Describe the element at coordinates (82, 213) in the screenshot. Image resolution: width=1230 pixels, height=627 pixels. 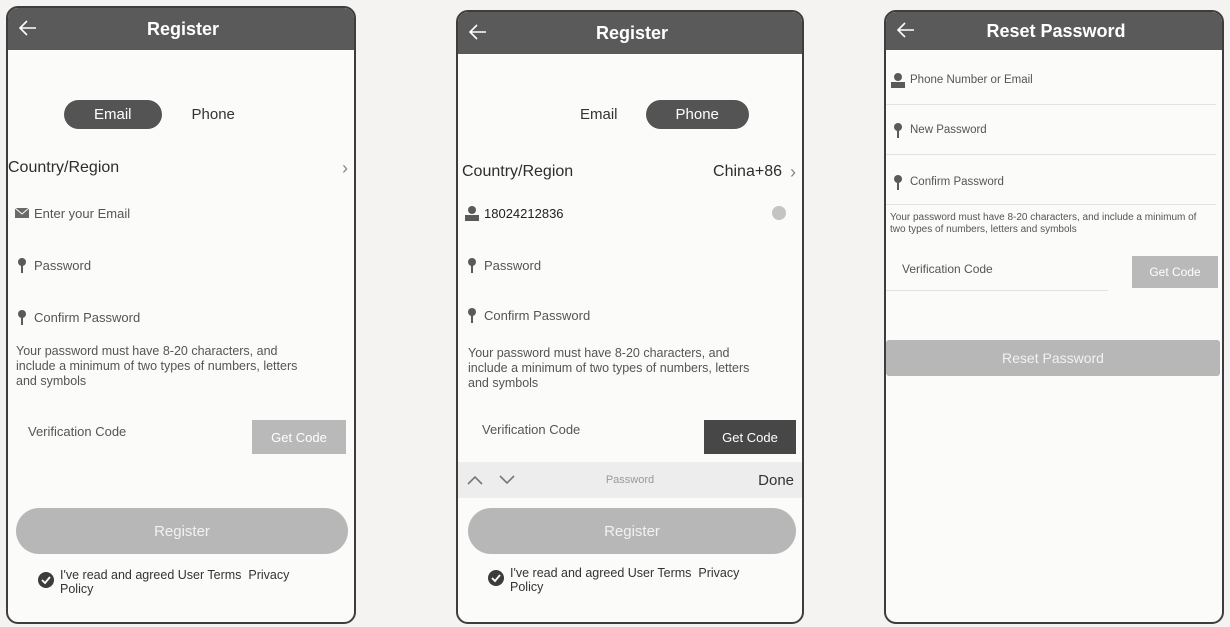
I see `email-placeholder: Enter your Email` at that location.